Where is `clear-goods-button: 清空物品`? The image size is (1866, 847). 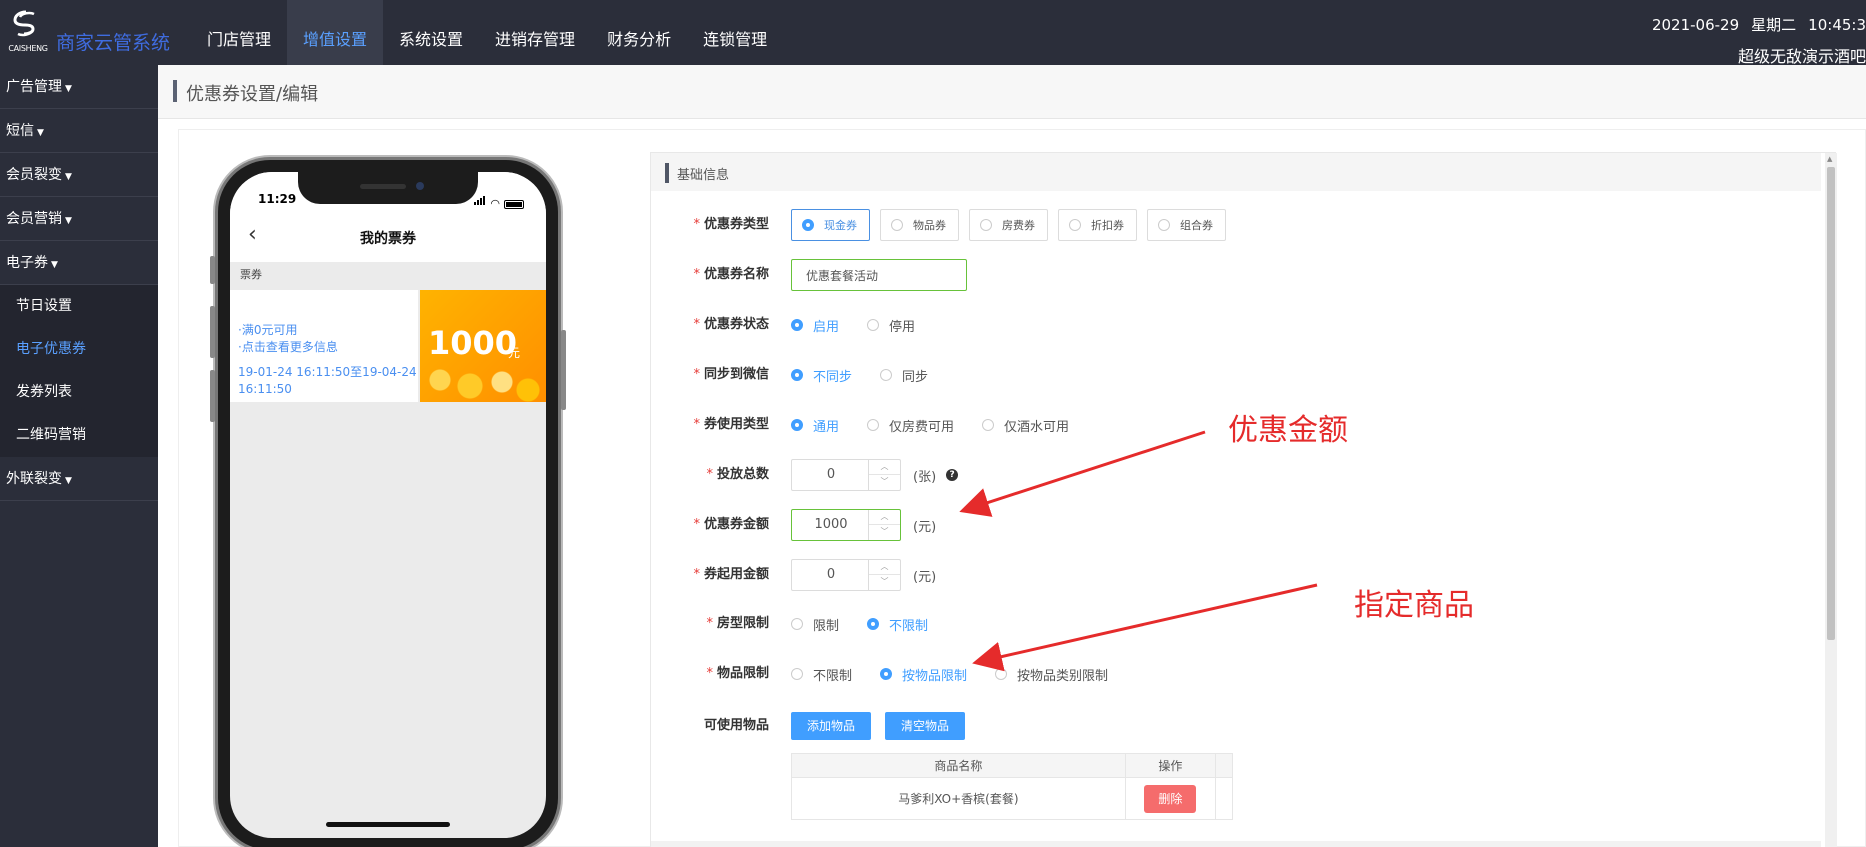 clear-goods-button: 清空物品 is located at coordinates (925, 726).